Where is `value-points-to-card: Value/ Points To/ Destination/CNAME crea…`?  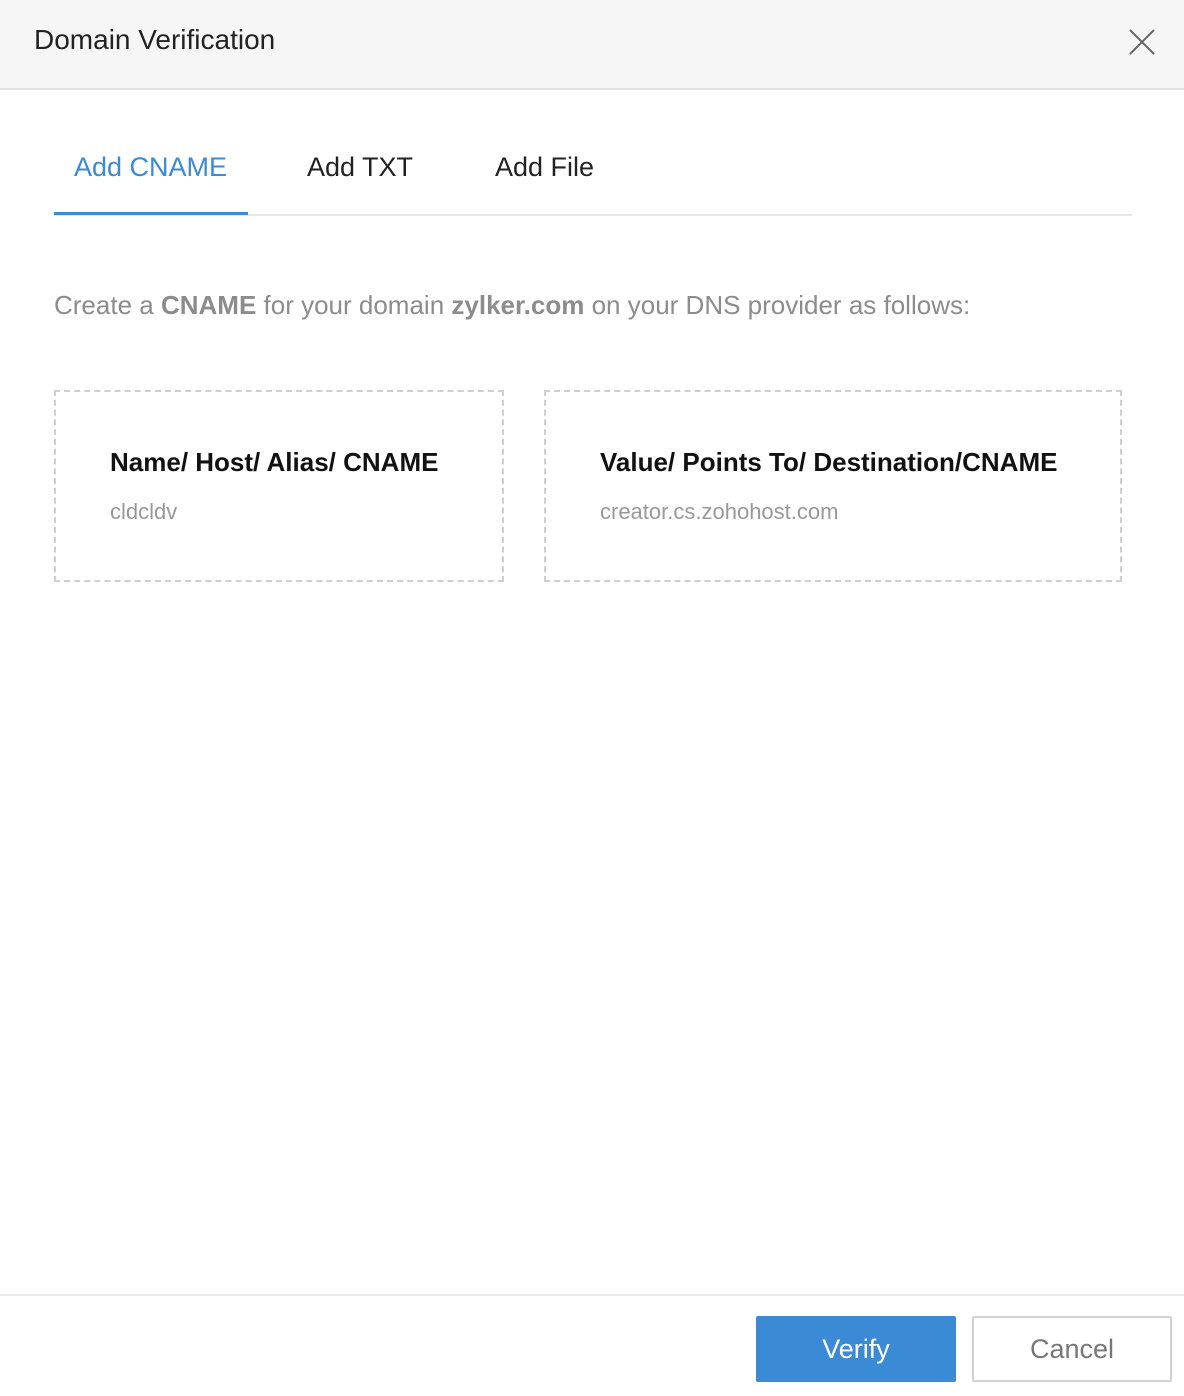 value-points-to-card: Value/ Points To/ Destination/CNAME crea… is located at coordinates (833, 486).